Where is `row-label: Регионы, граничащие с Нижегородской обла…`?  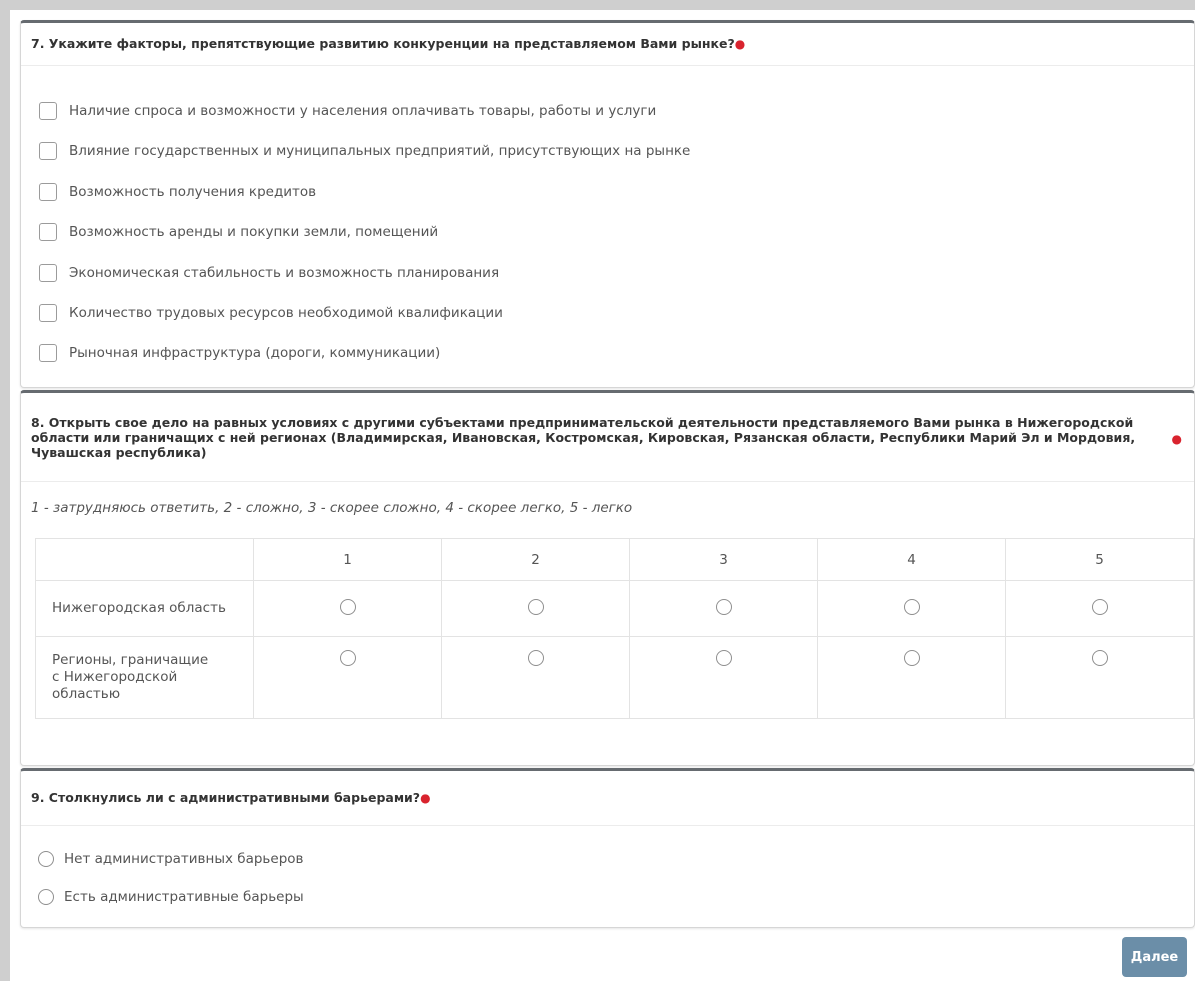
row-label: Регионы, граничащие с Нижегородской обла… is located at coordinates (144, 677).